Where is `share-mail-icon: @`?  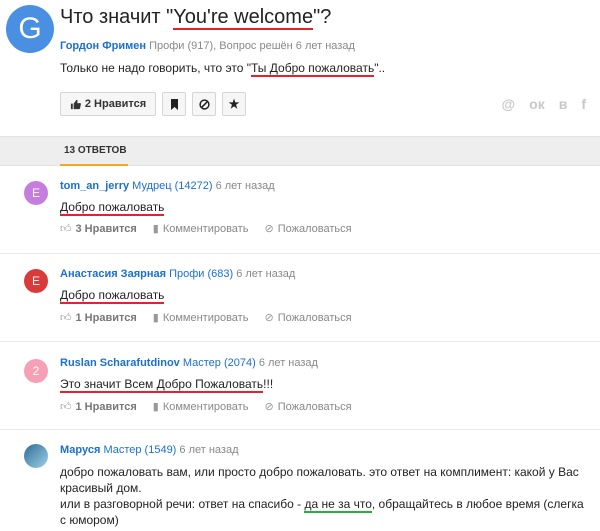 share-mail-icon: @ is located at coordinates (509, 104).